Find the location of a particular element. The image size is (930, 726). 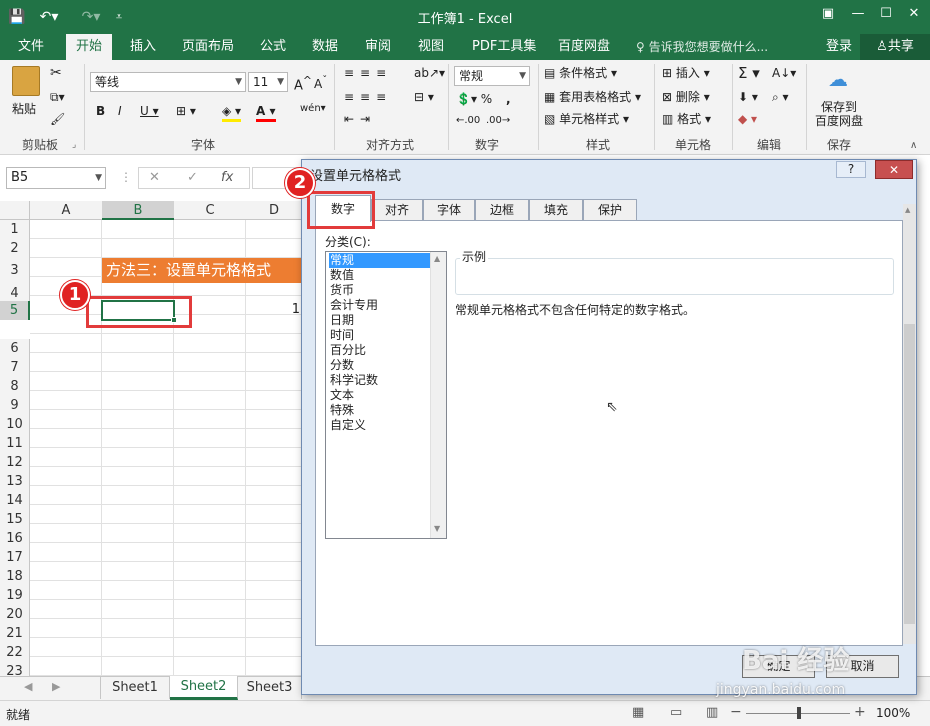

normal-view-icon: ▦ is located at coordinates (638, 712).